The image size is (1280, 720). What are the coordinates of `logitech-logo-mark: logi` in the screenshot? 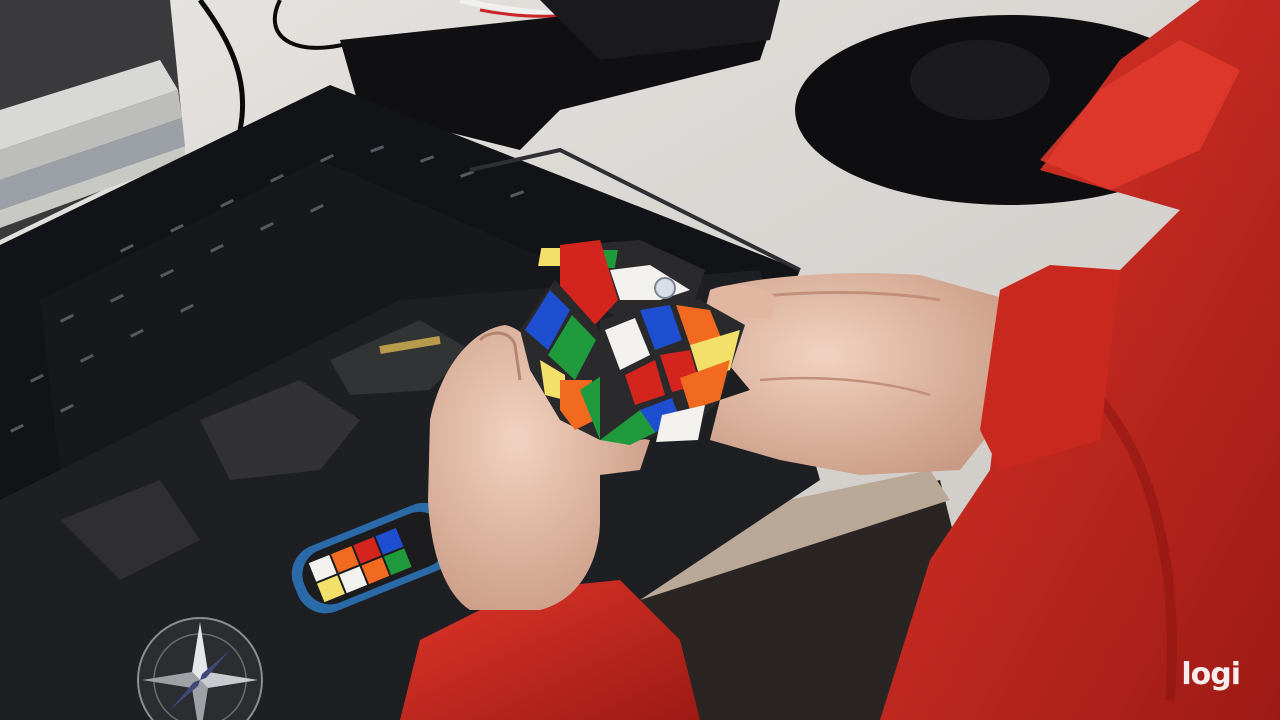 It's located at (1211, 674).